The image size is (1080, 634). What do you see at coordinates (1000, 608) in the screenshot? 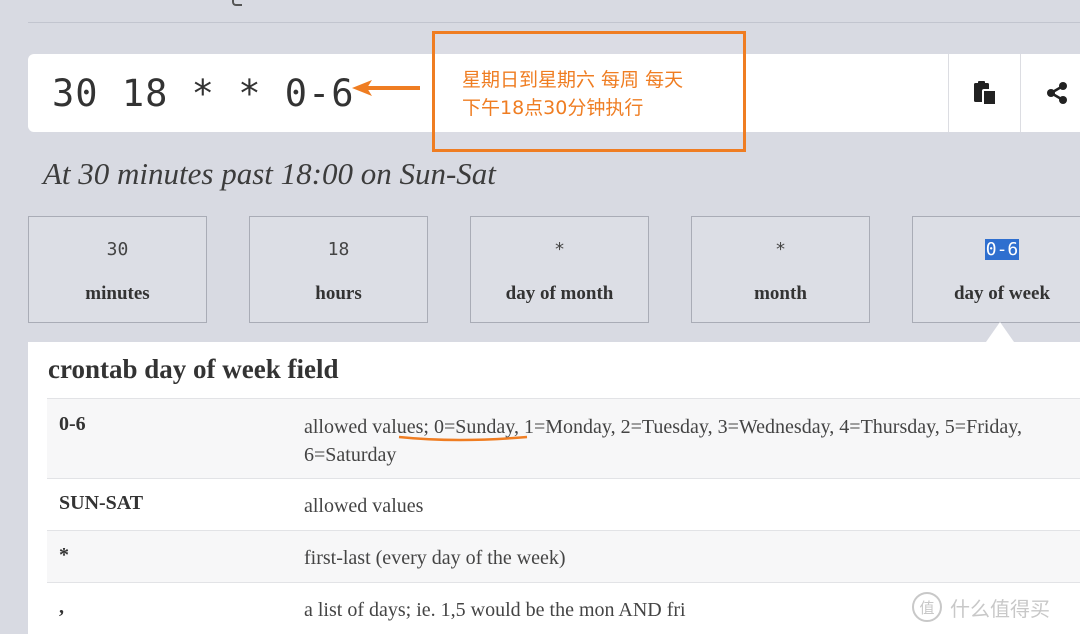
I see `watermark-text: 什么值得买` at bounding box center [1000, 608].